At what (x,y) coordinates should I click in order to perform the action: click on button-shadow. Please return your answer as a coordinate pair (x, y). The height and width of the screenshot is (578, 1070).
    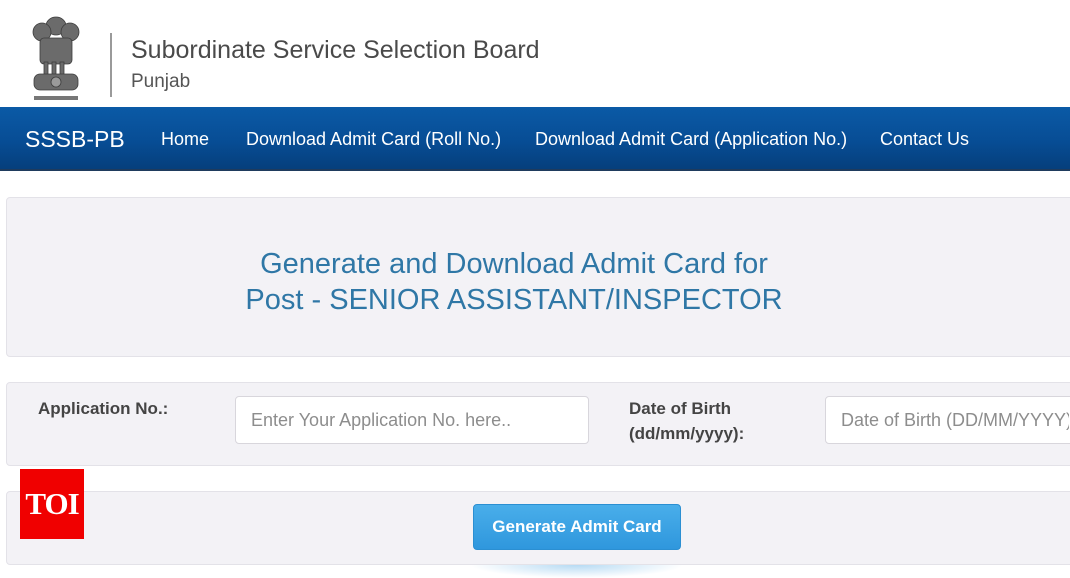
    Looking at the image, I should click on (577, 571).